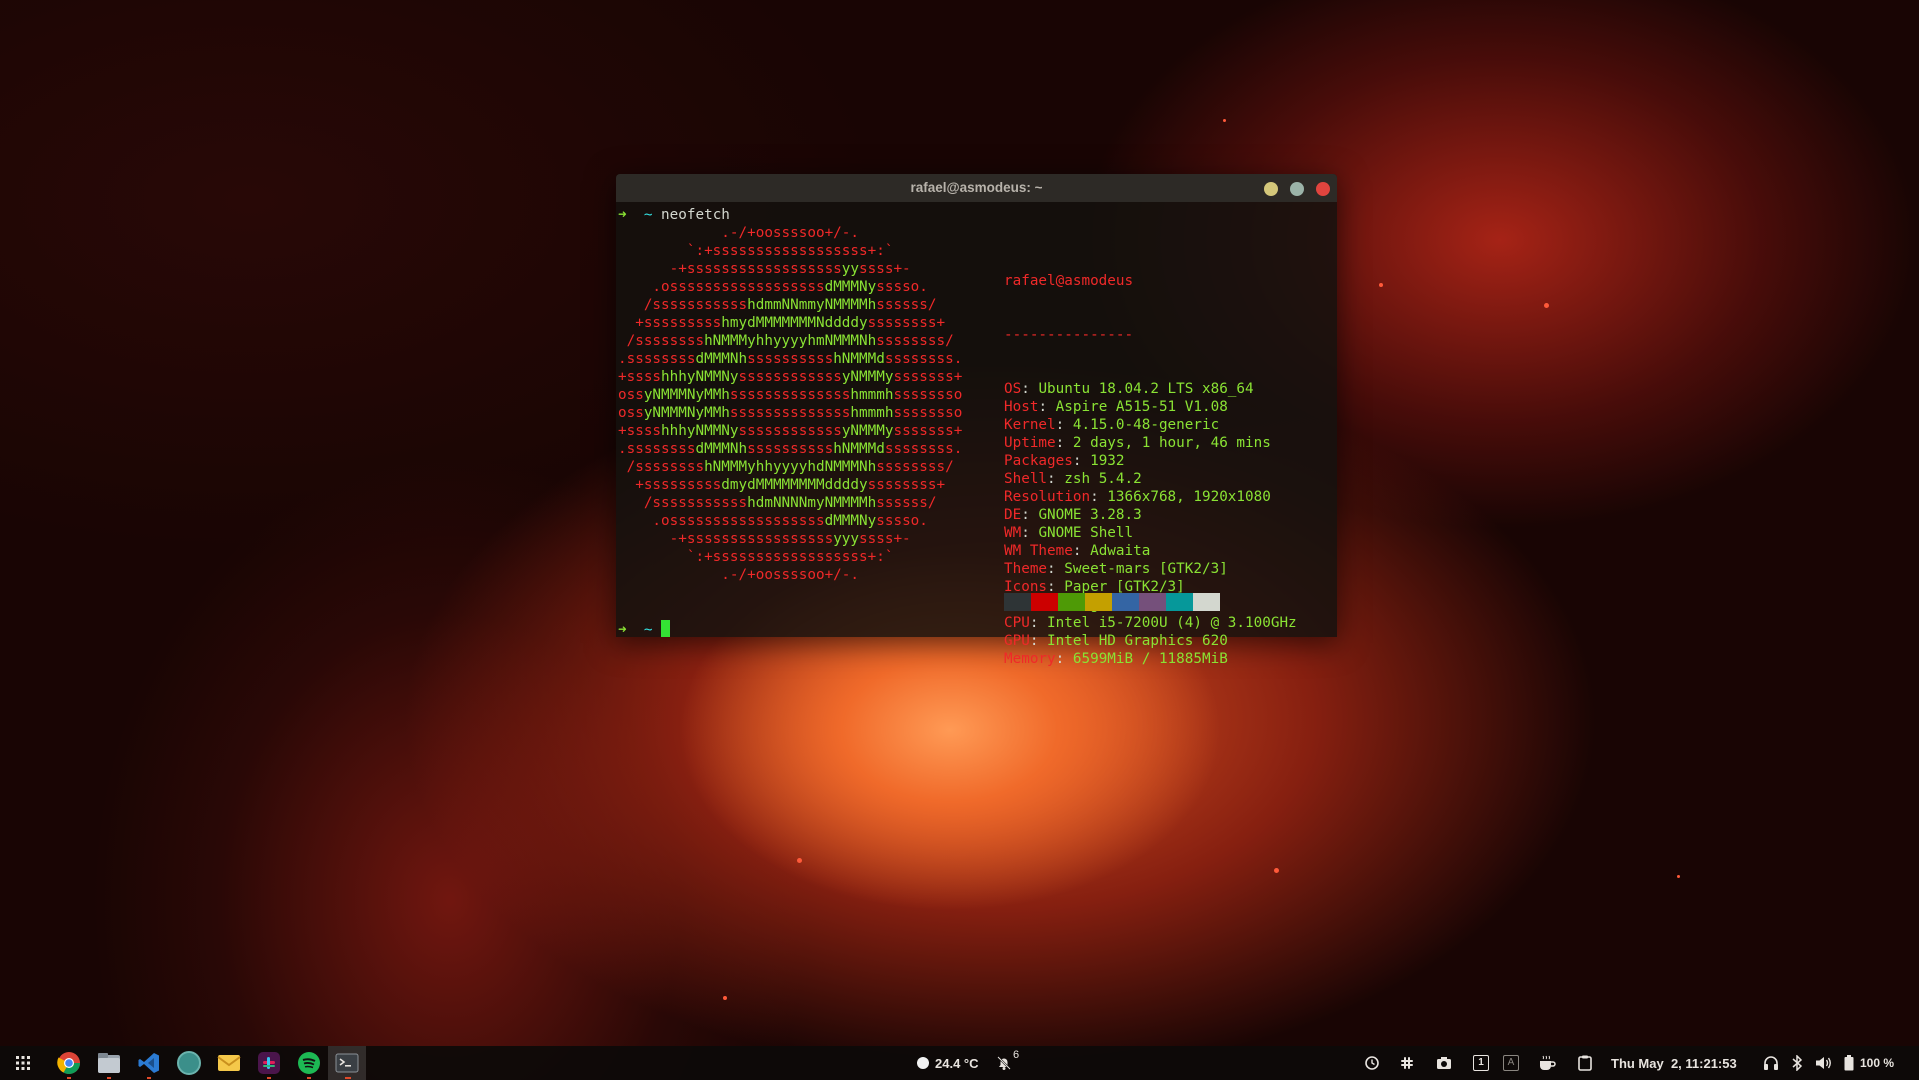 This screenshot has width=1919, height=1080. What do you see at coordinates (1372, 1063) in the screenshot?
I see `clock-alarm-icon` at bounding box center [1372, 1063].